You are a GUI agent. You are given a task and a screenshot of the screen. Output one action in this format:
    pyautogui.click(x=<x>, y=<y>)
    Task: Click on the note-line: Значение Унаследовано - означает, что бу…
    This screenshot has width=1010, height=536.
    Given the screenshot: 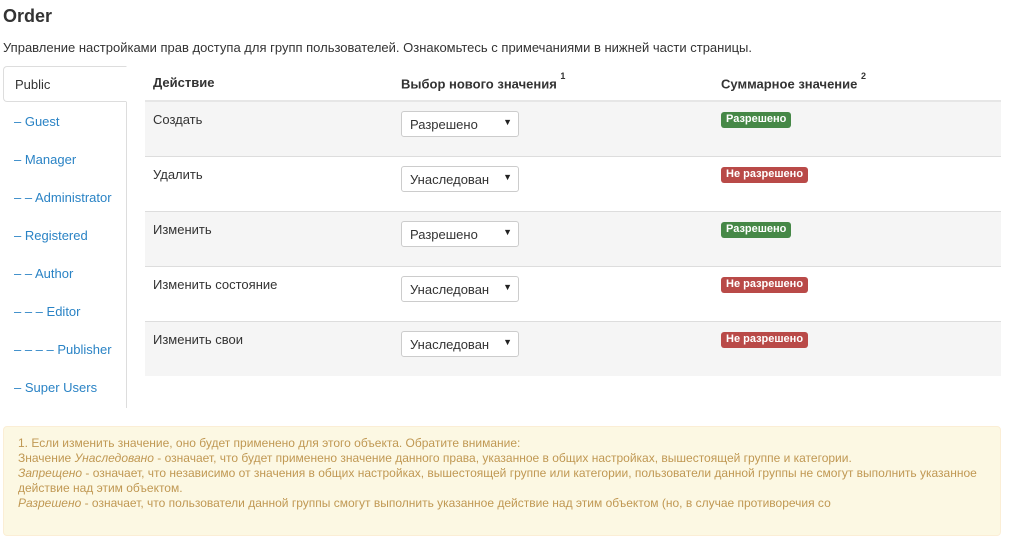 What is the action you would take?
    pyautogui.click(x=435, y=458)
    